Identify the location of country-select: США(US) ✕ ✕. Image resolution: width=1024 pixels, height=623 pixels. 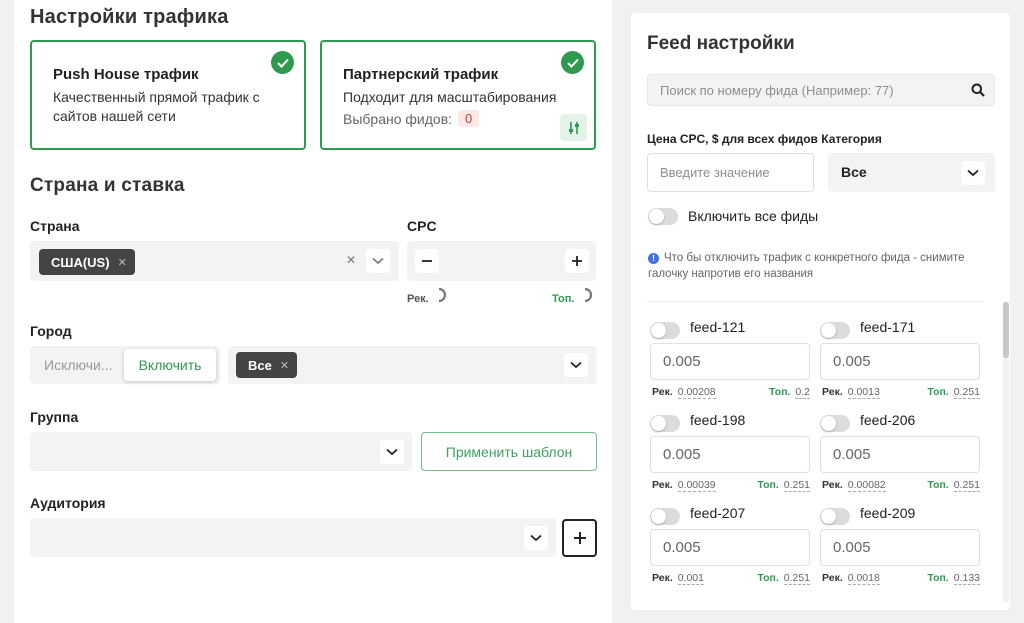
(214, 261).